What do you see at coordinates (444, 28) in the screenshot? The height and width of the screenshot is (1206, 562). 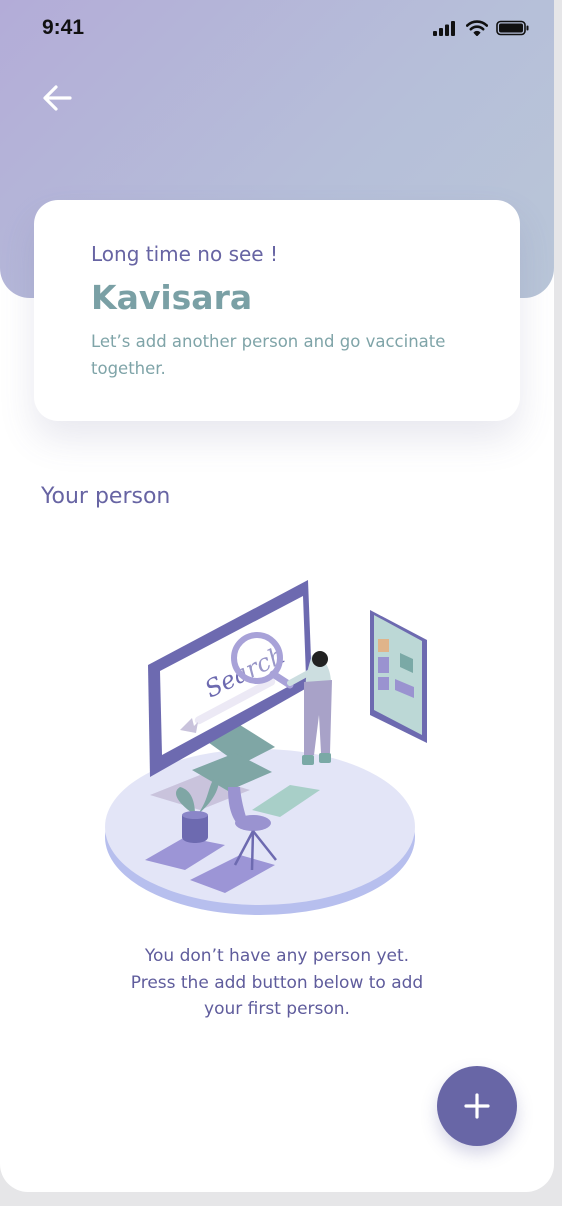 I see `signal-icon` at bounding box center [444, 28].